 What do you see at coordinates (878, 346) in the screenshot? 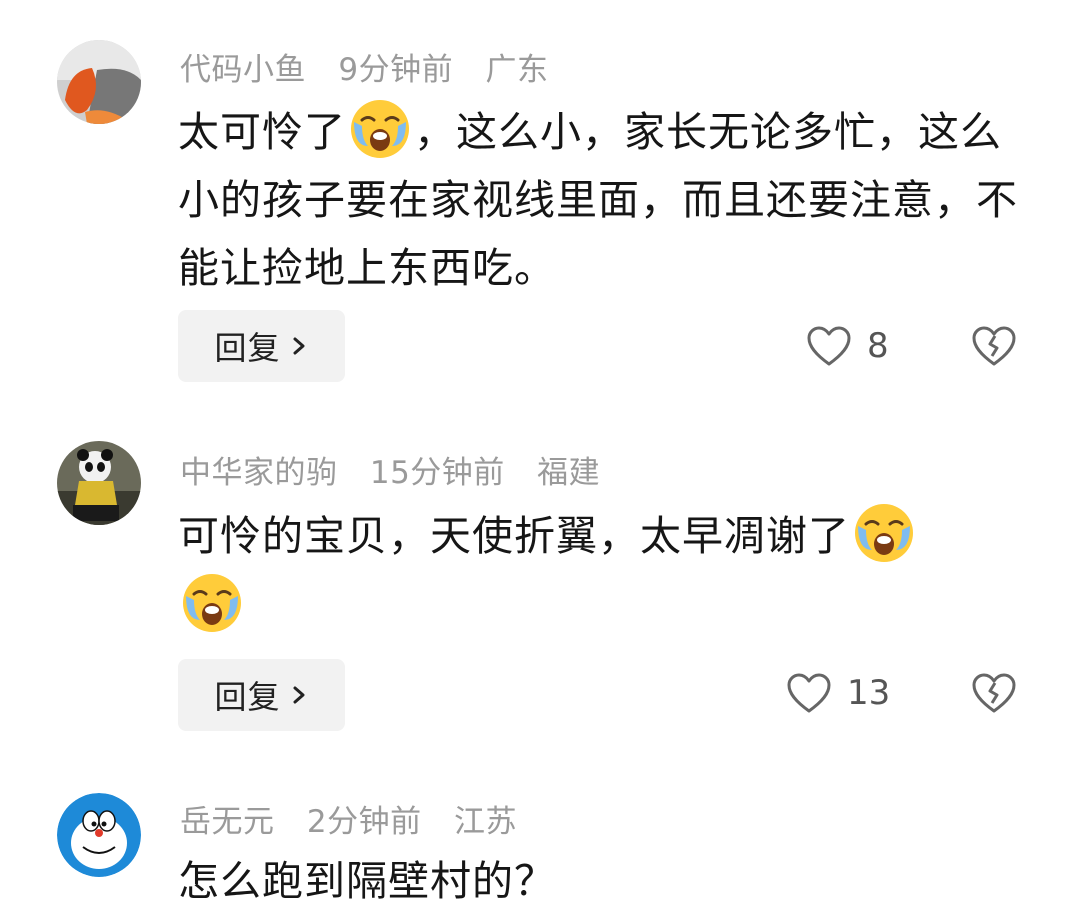
I see `like-count: 8` at bounding box center [878, 346].